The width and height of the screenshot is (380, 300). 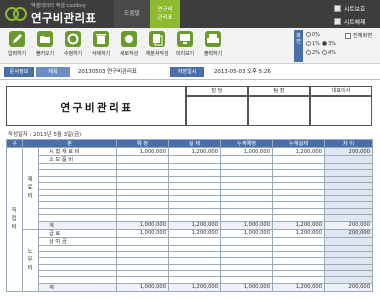 What do you see at coordinates (279, 91) in the screenshot?
I see `approval-col2: 팀 장` at bounding box center [279, 91].